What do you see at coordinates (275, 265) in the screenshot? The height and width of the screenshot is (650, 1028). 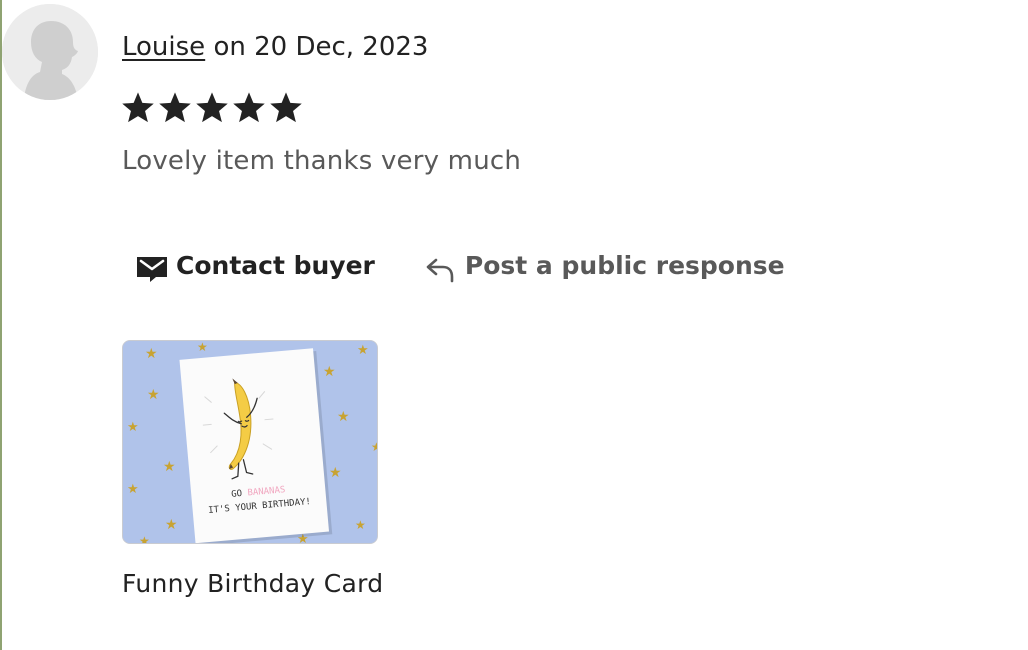 I see `contact-buyer-label: Contact buyer` at bounding box center [275, 265].